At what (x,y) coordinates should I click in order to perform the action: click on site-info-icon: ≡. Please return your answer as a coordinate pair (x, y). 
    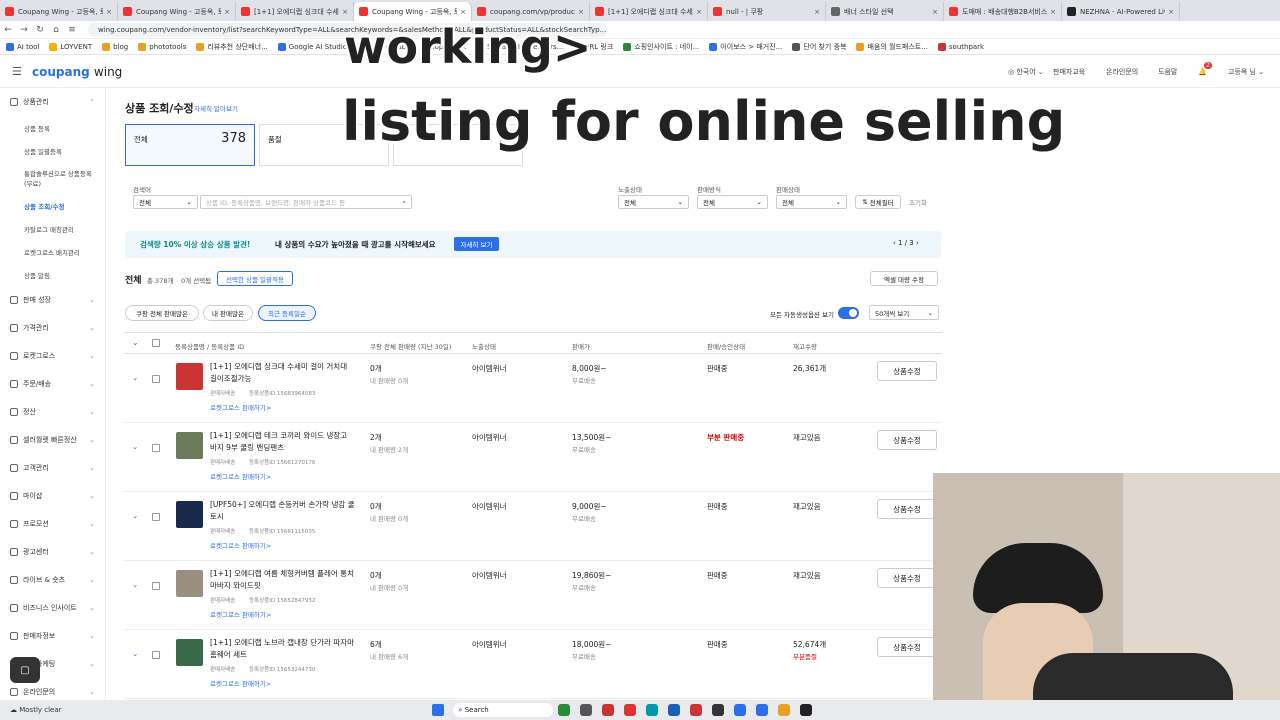
    Looking at the image, I should click on (72, 30).